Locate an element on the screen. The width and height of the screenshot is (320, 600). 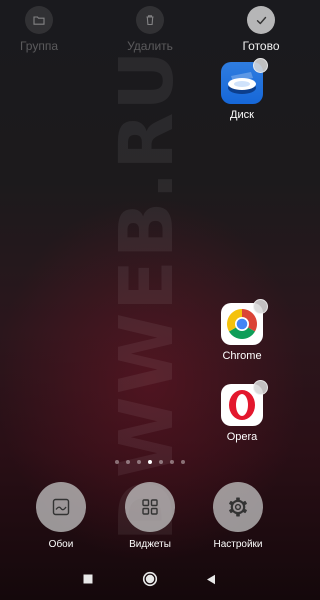
wallpapers-label: Обои is located at coordinates (61, 544).